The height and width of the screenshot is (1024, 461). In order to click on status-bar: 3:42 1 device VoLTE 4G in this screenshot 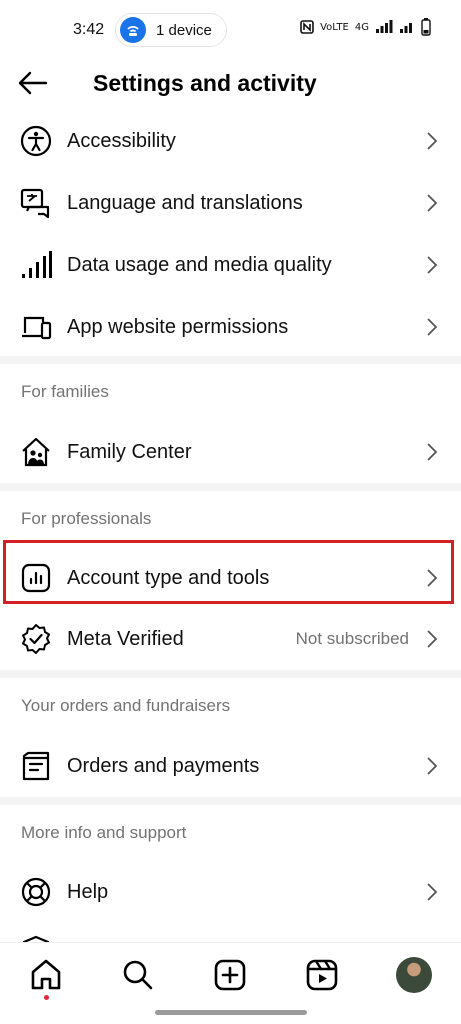, I will do `click(230, 30)`.